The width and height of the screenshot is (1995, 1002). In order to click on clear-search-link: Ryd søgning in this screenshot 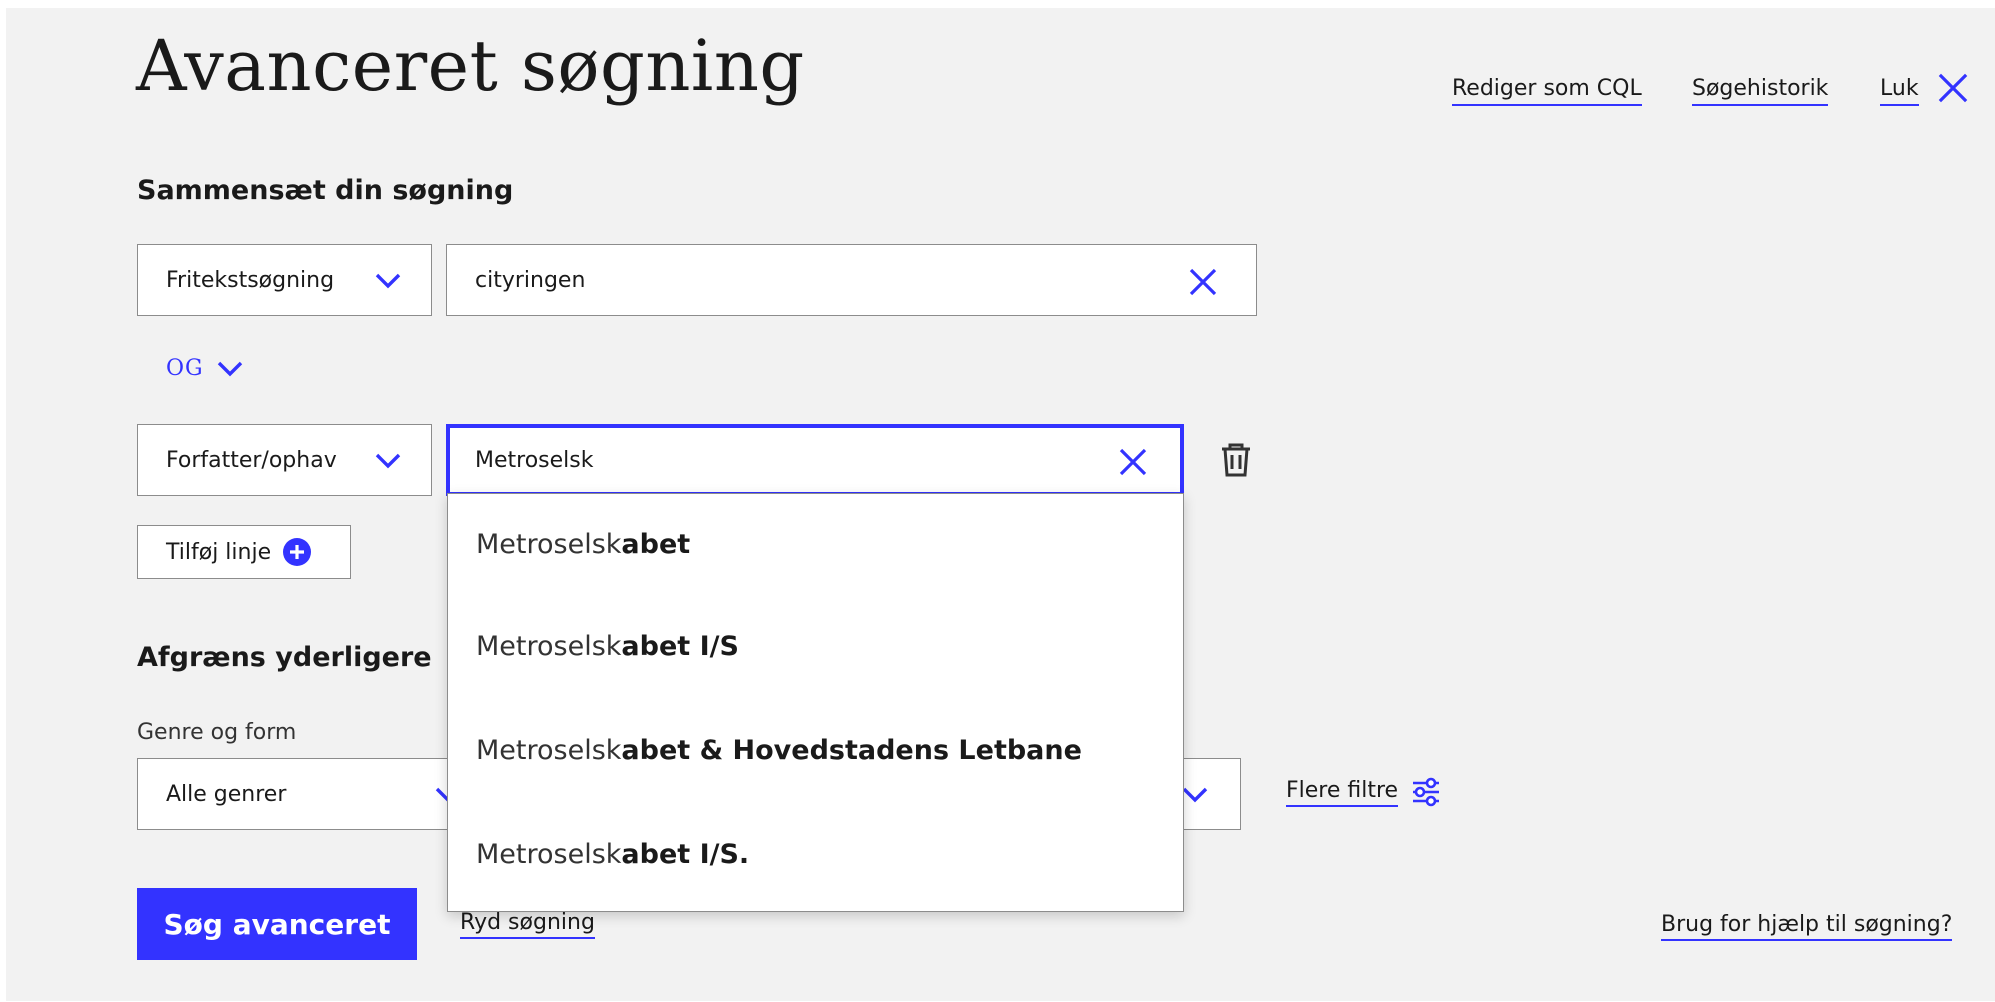, I will do `click(527, 924)`.